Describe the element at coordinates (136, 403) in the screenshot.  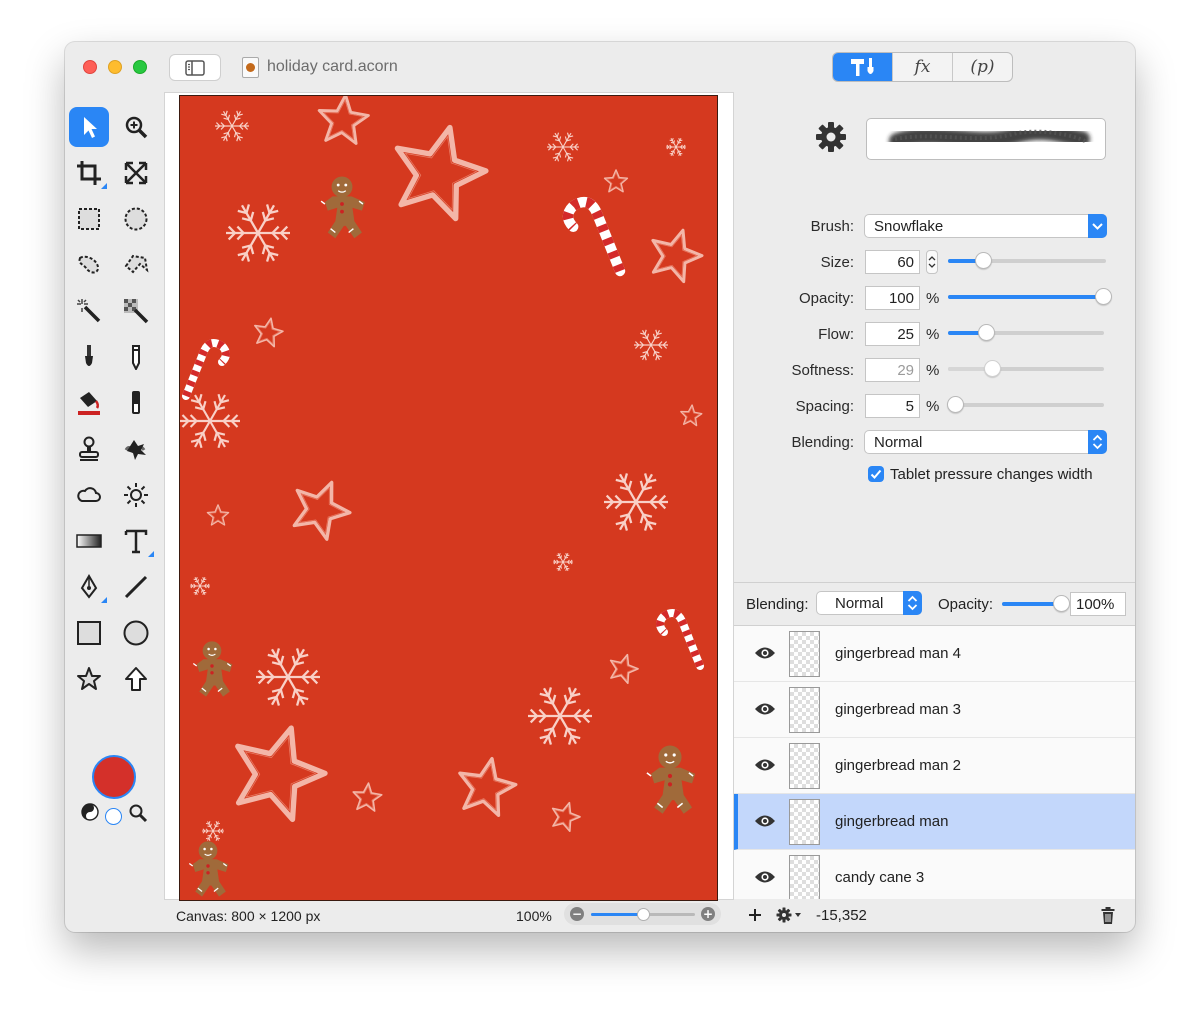
I see `eraser-tool` at that location.